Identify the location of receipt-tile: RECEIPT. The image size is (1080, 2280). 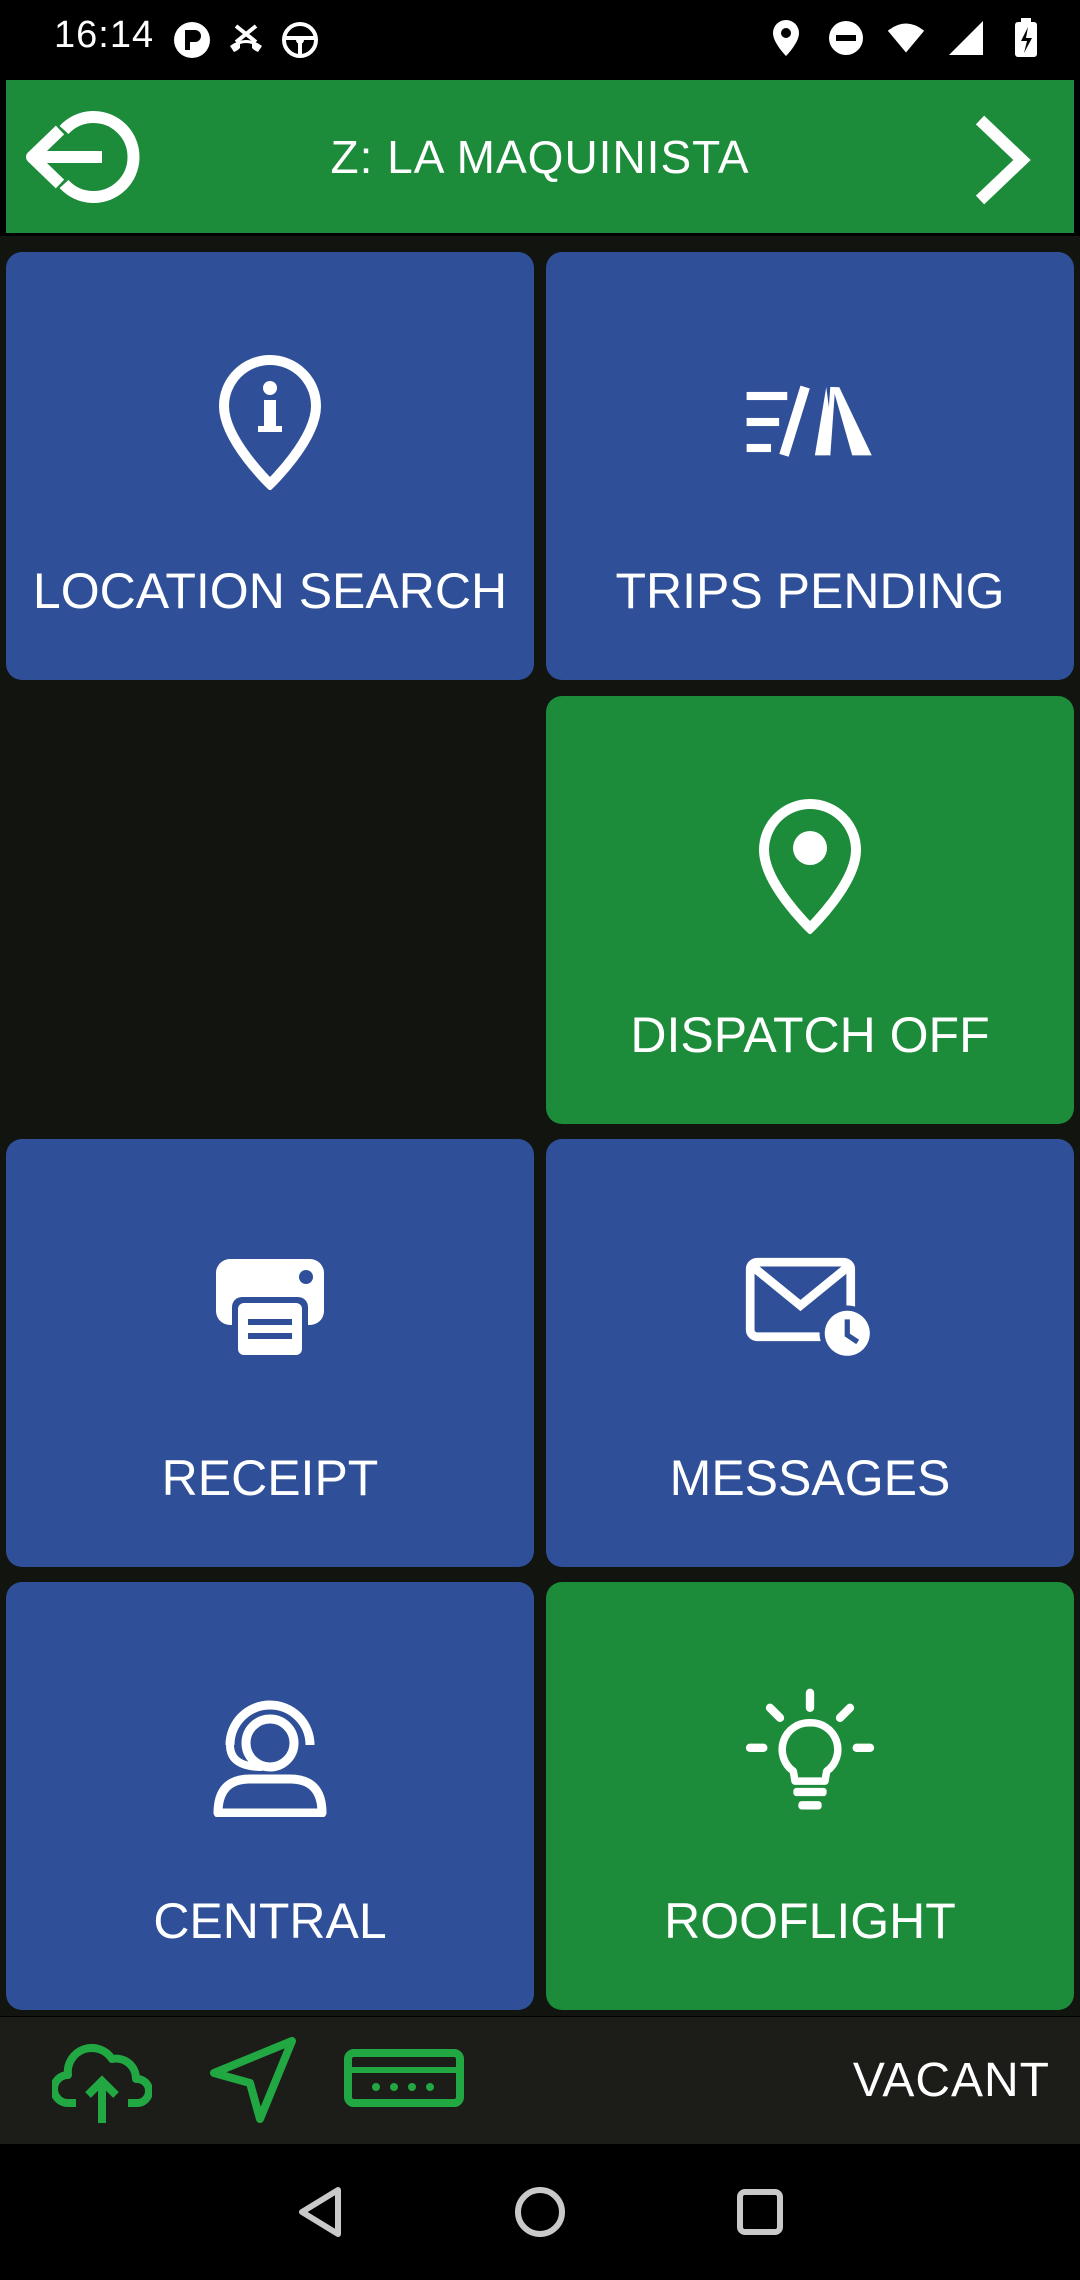
(270, 1353).